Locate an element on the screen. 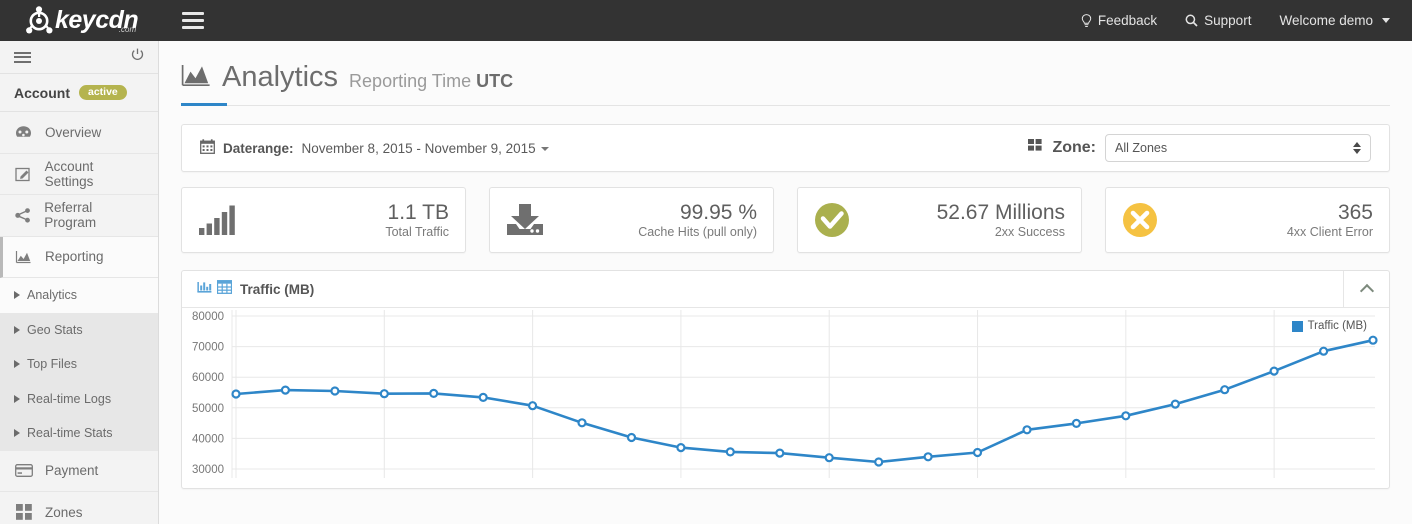  chart-title: Traffic (MB) is located at coordinates (277, 289).